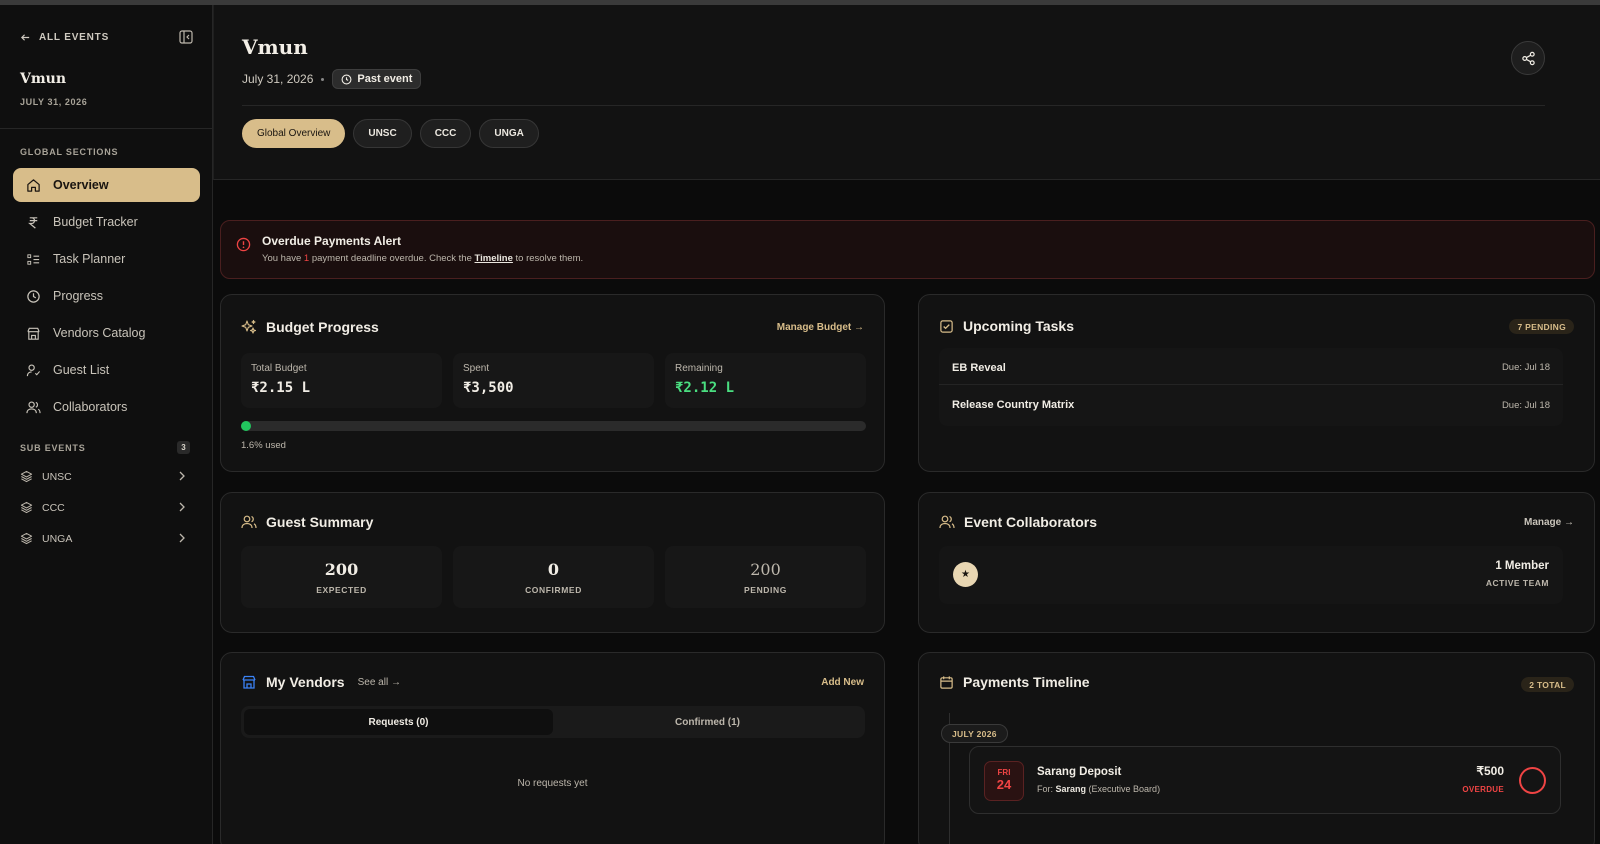 This screenshot has height=844, width=1600. Describe the element at coordinates (553, 380) in the screenshot. I see `spent-stat: Spent ₹3,500` at that location.